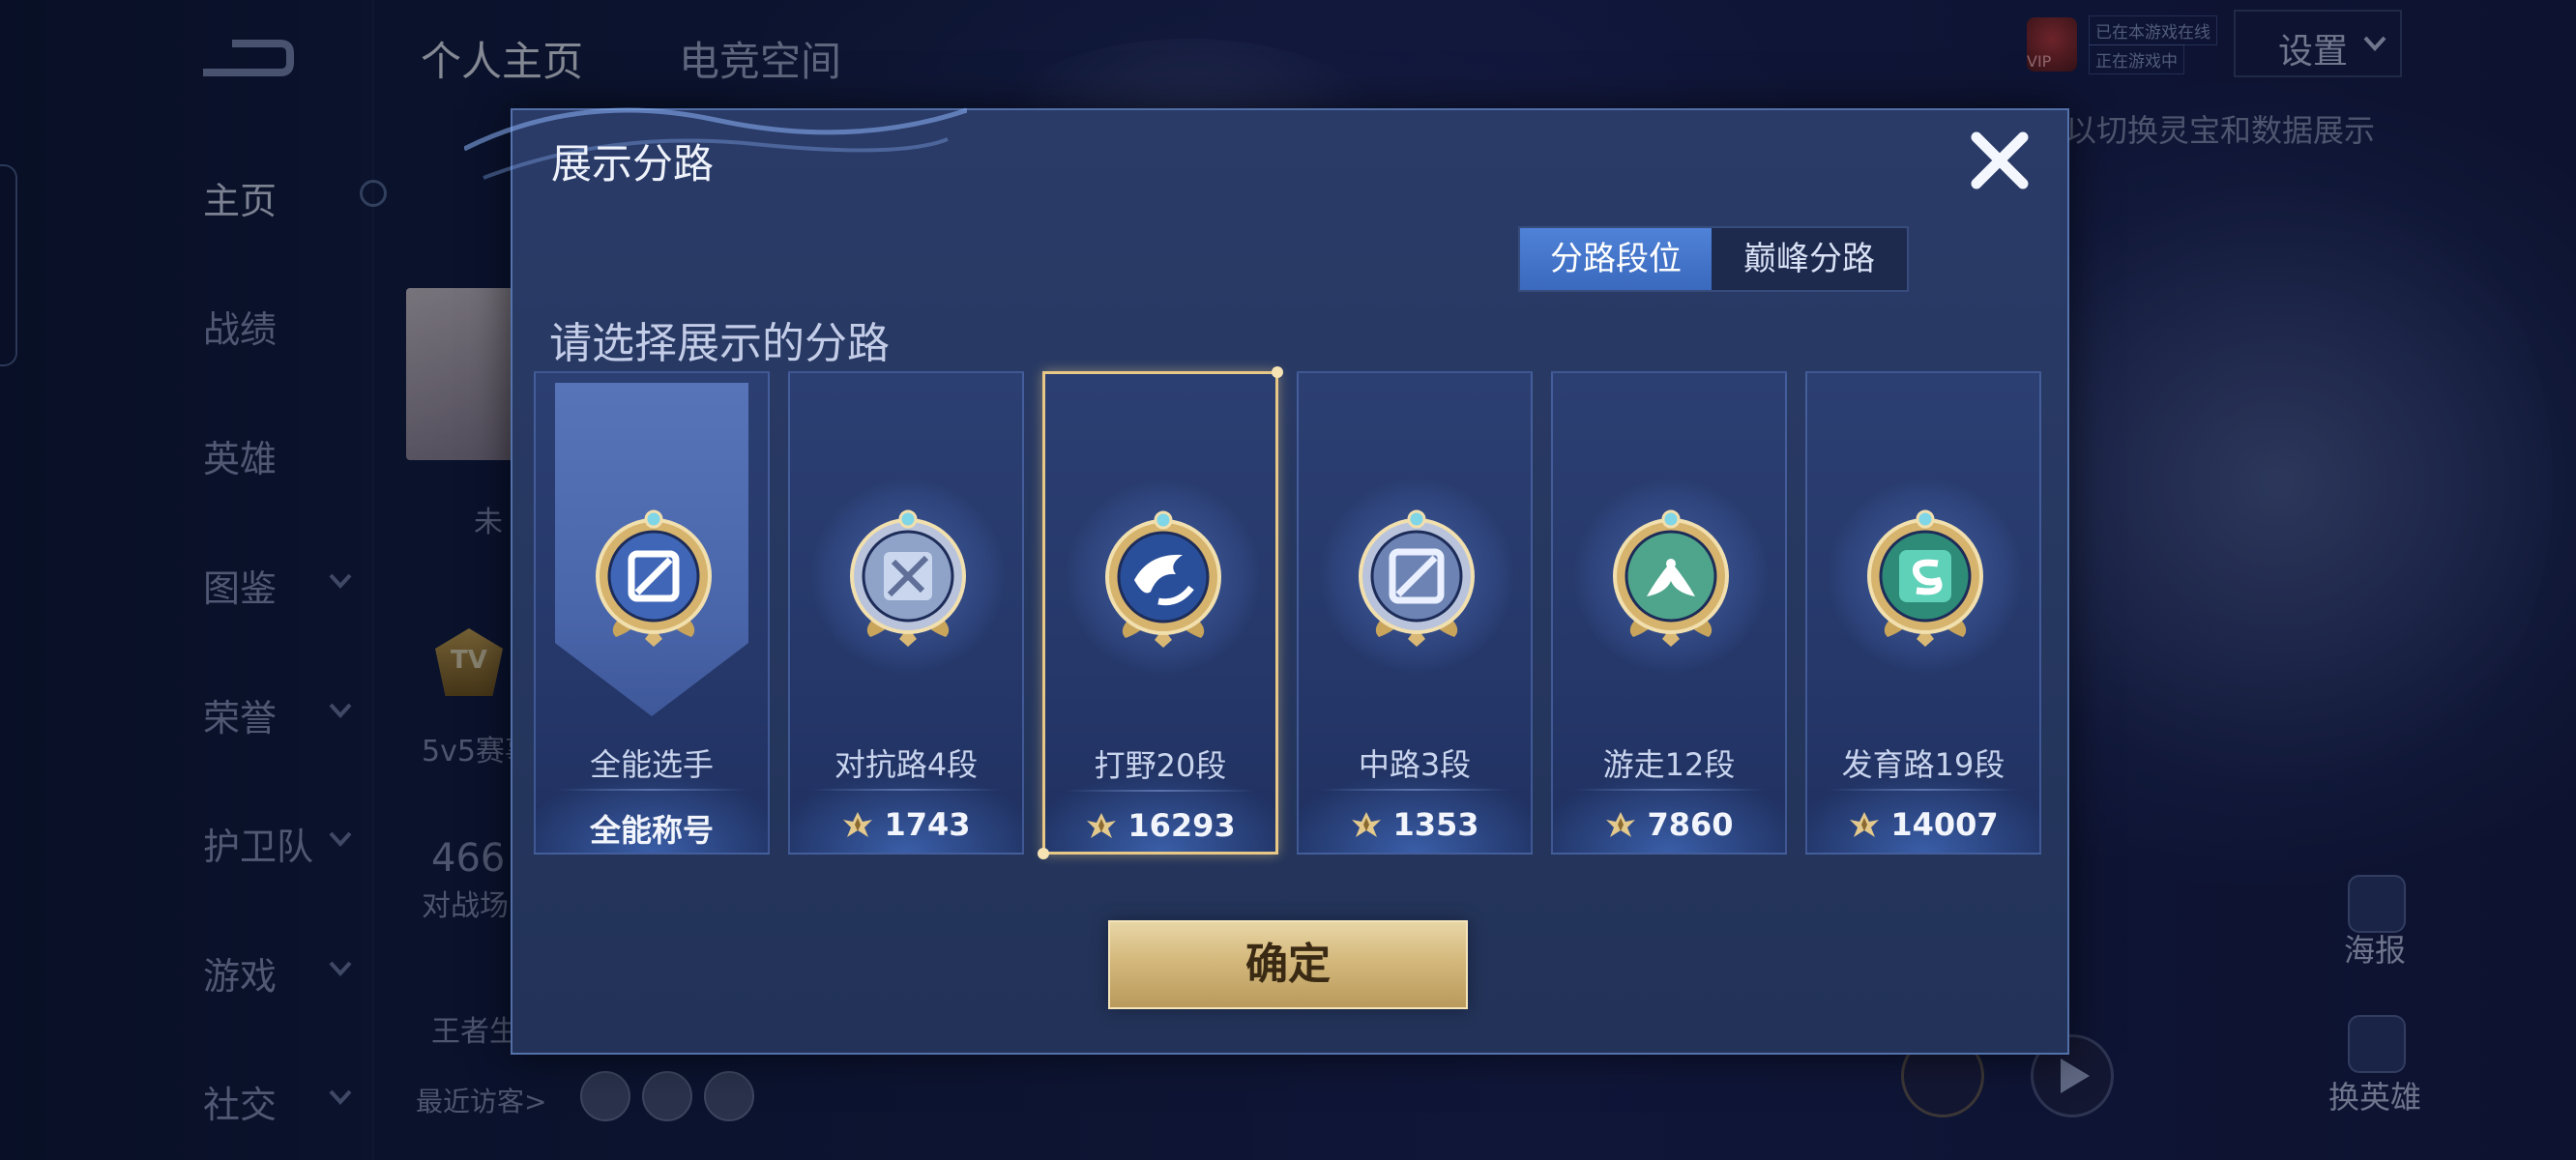  Describe the element at coordinates (1288, 965) in the screenshot. I see `confirm-button: 确定` at that location.